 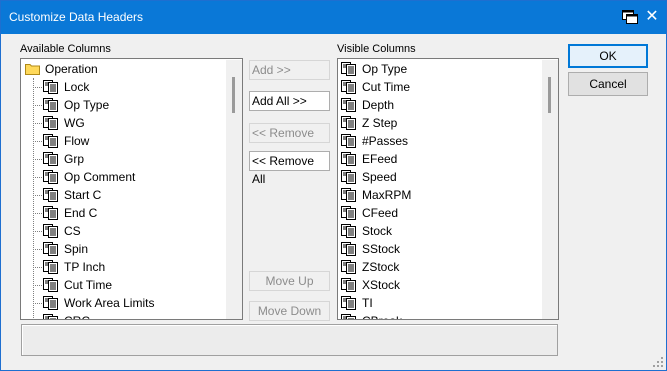 I want to click on visible-item-label: Stock, so click(x=377, y=231).